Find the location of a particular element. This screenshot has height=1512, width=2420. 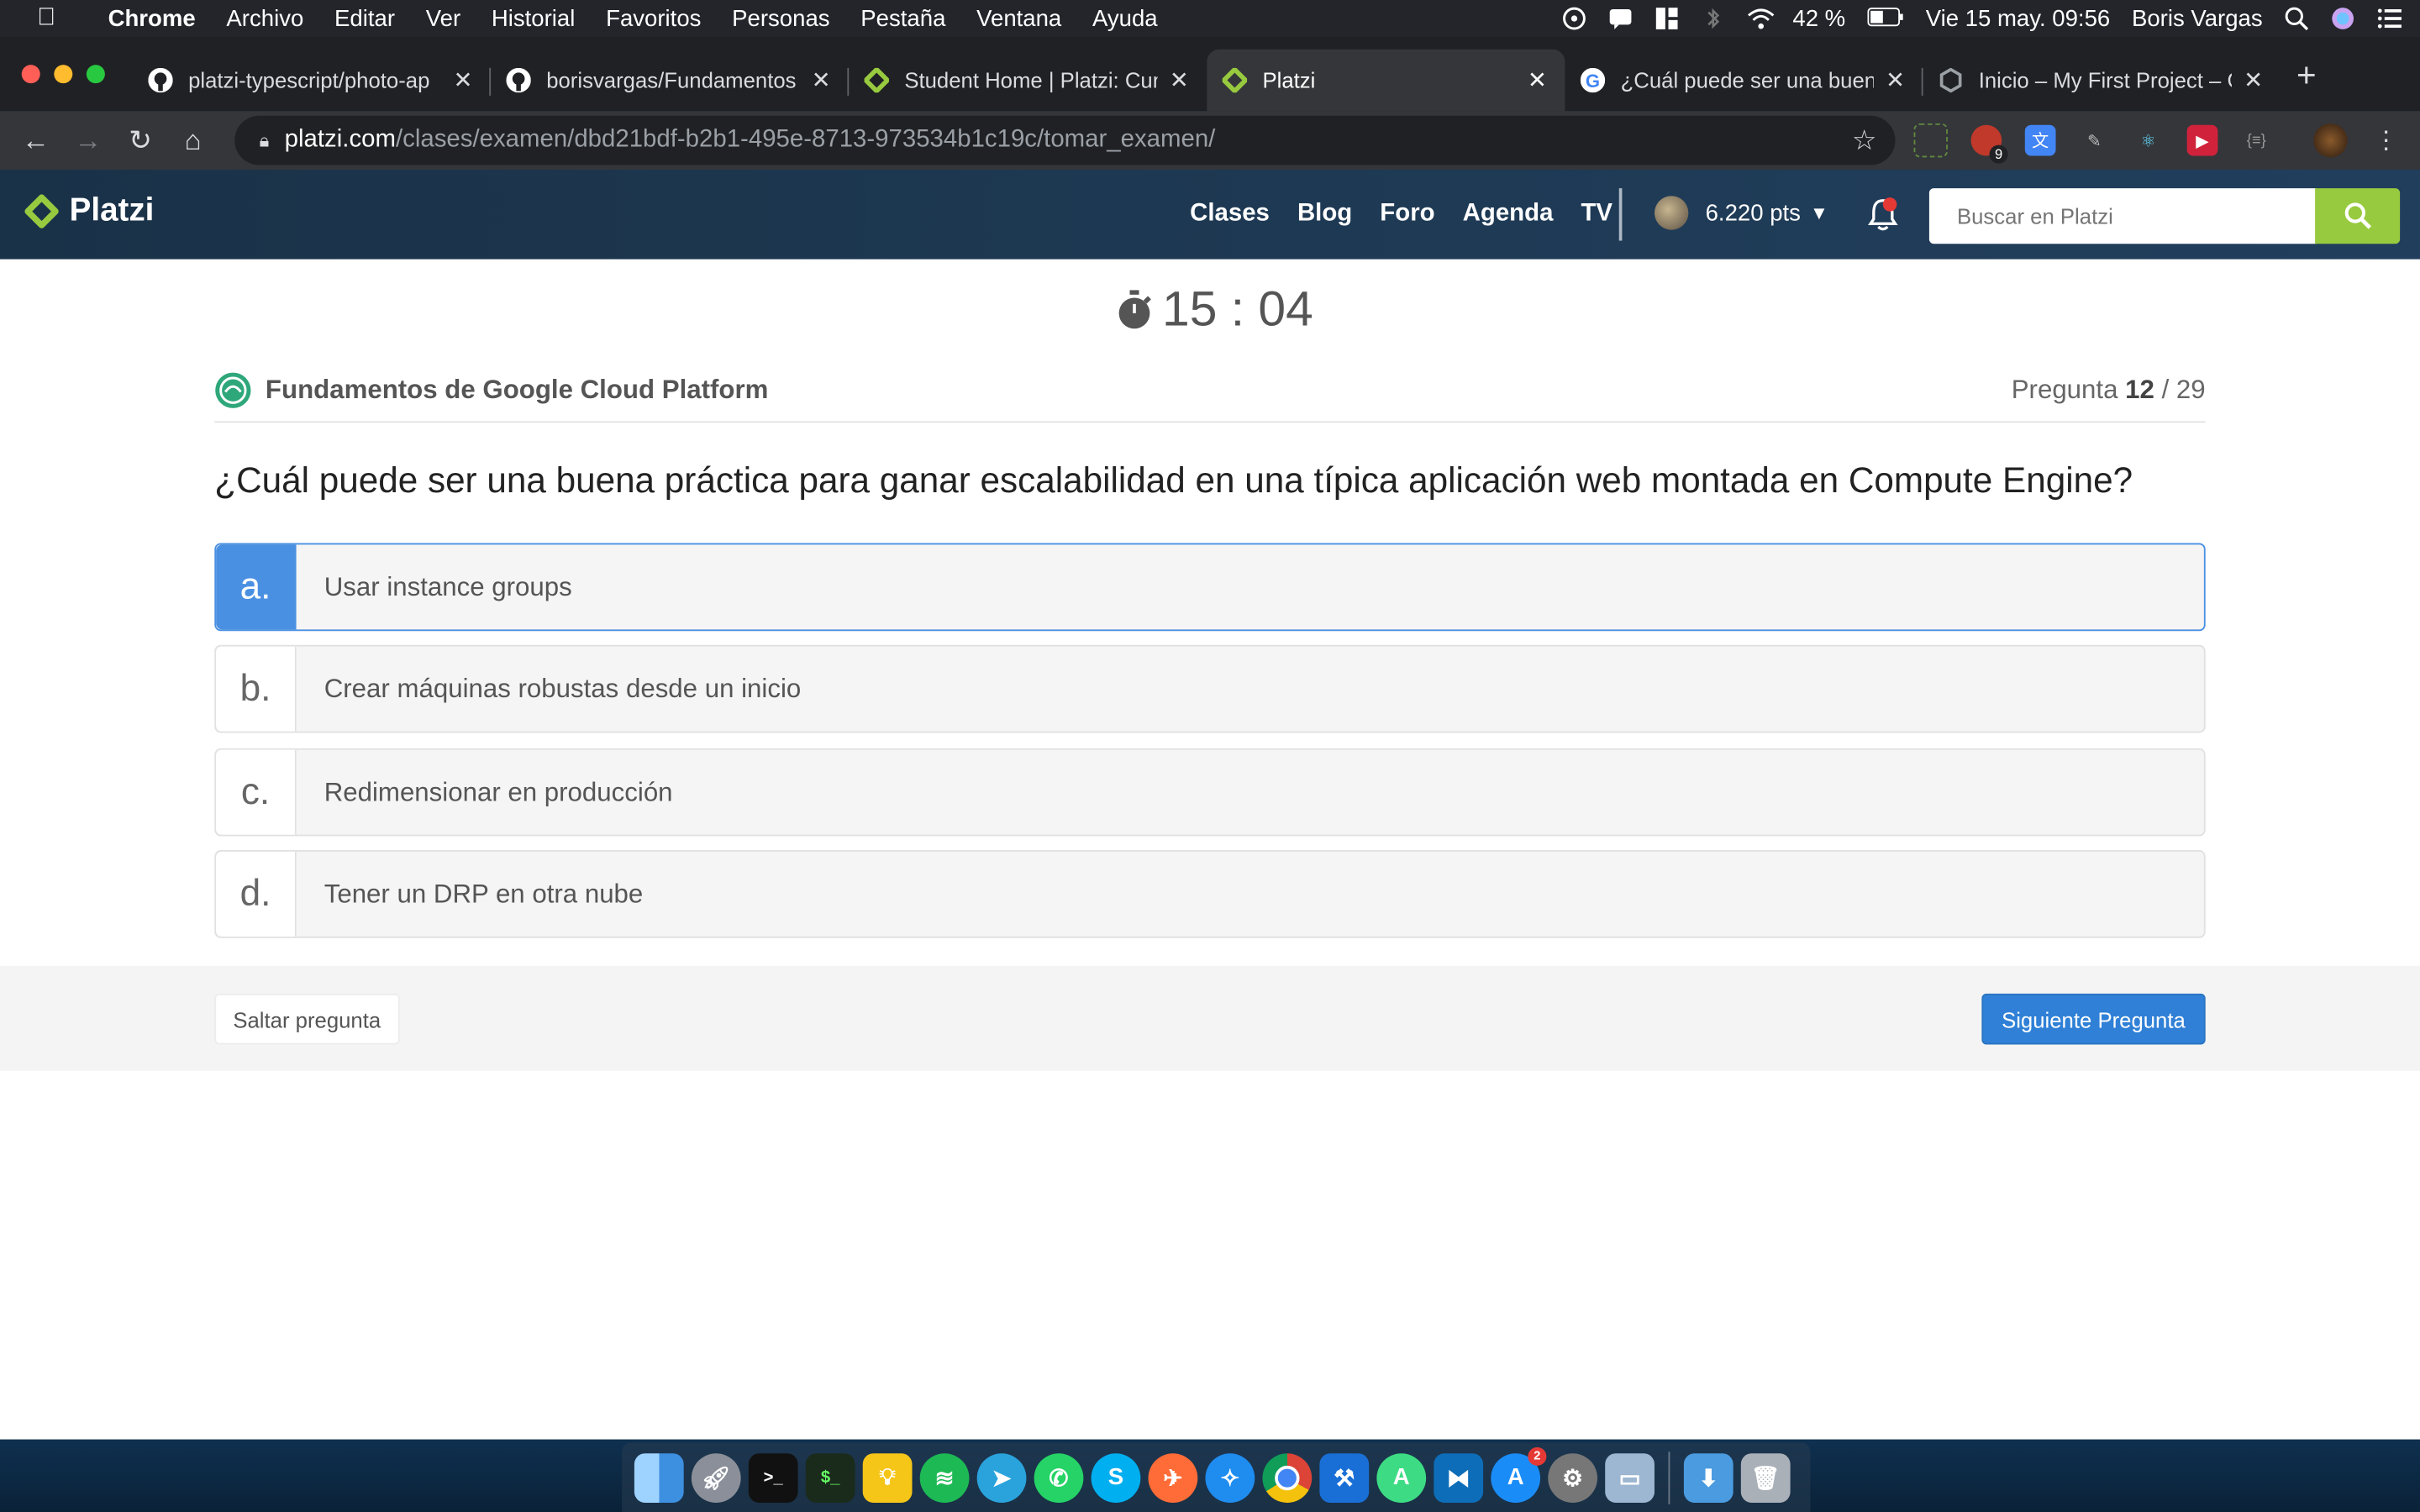

tab-title: platzi-typescript/photo-ap is located at coordinates (309, 80).